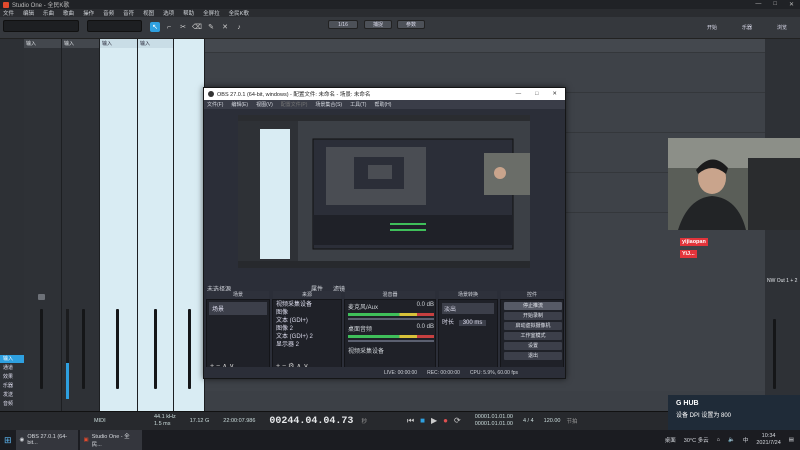  I want to click on stop-icon: ■, so click(422, 421).